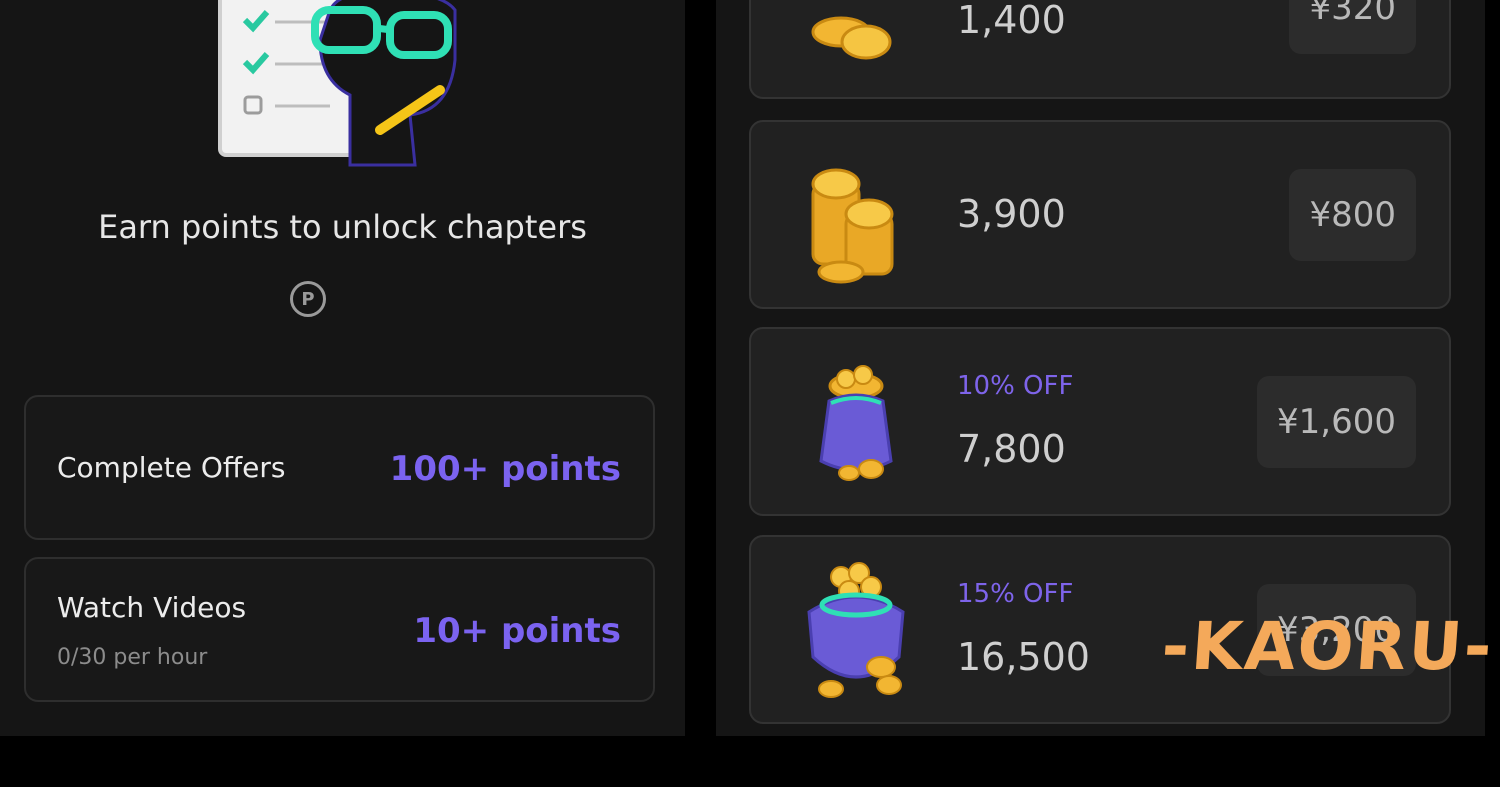 The width and height of the screenshot is (1500, 787). Describe the element at coordinates (1023, 657) in the screenshot. I see `pack-amount: 16,500` at that location.